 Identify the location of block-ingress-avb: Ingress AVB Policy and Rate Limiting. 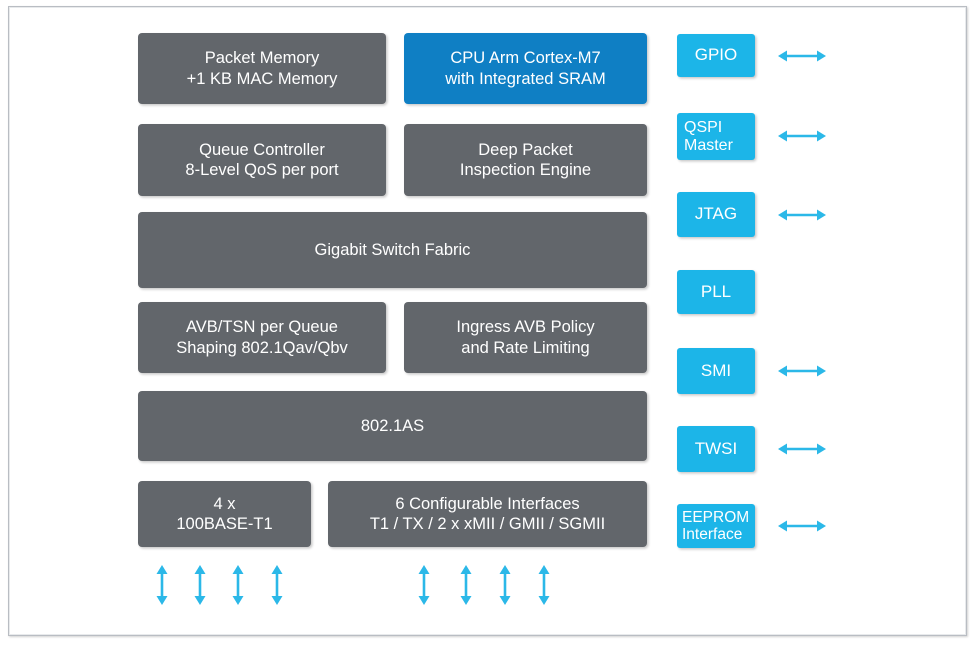
(525, 337).